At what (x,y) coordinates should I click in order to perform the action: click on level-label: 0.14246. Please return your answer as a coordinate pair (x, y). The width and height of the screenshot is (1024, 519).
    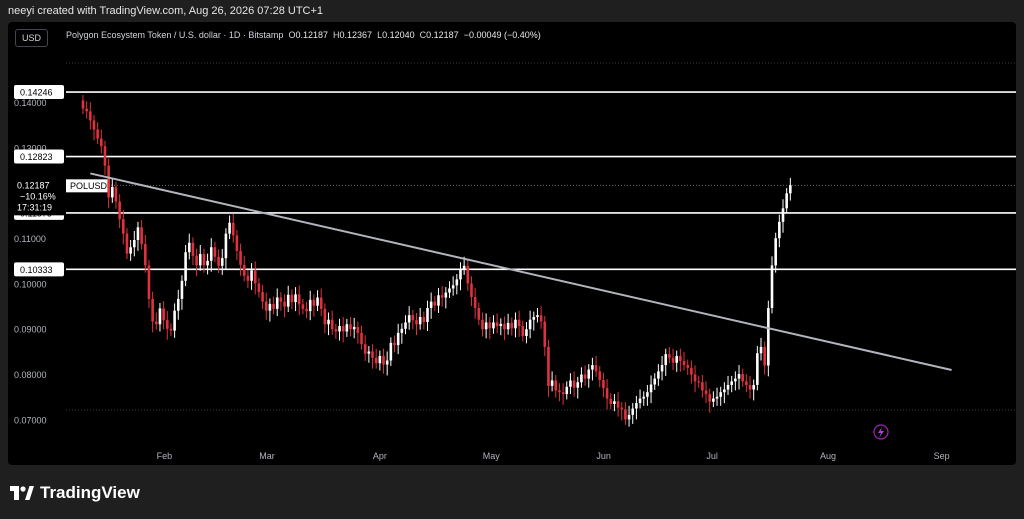
    Looking at the image, I should click on (36, 93).